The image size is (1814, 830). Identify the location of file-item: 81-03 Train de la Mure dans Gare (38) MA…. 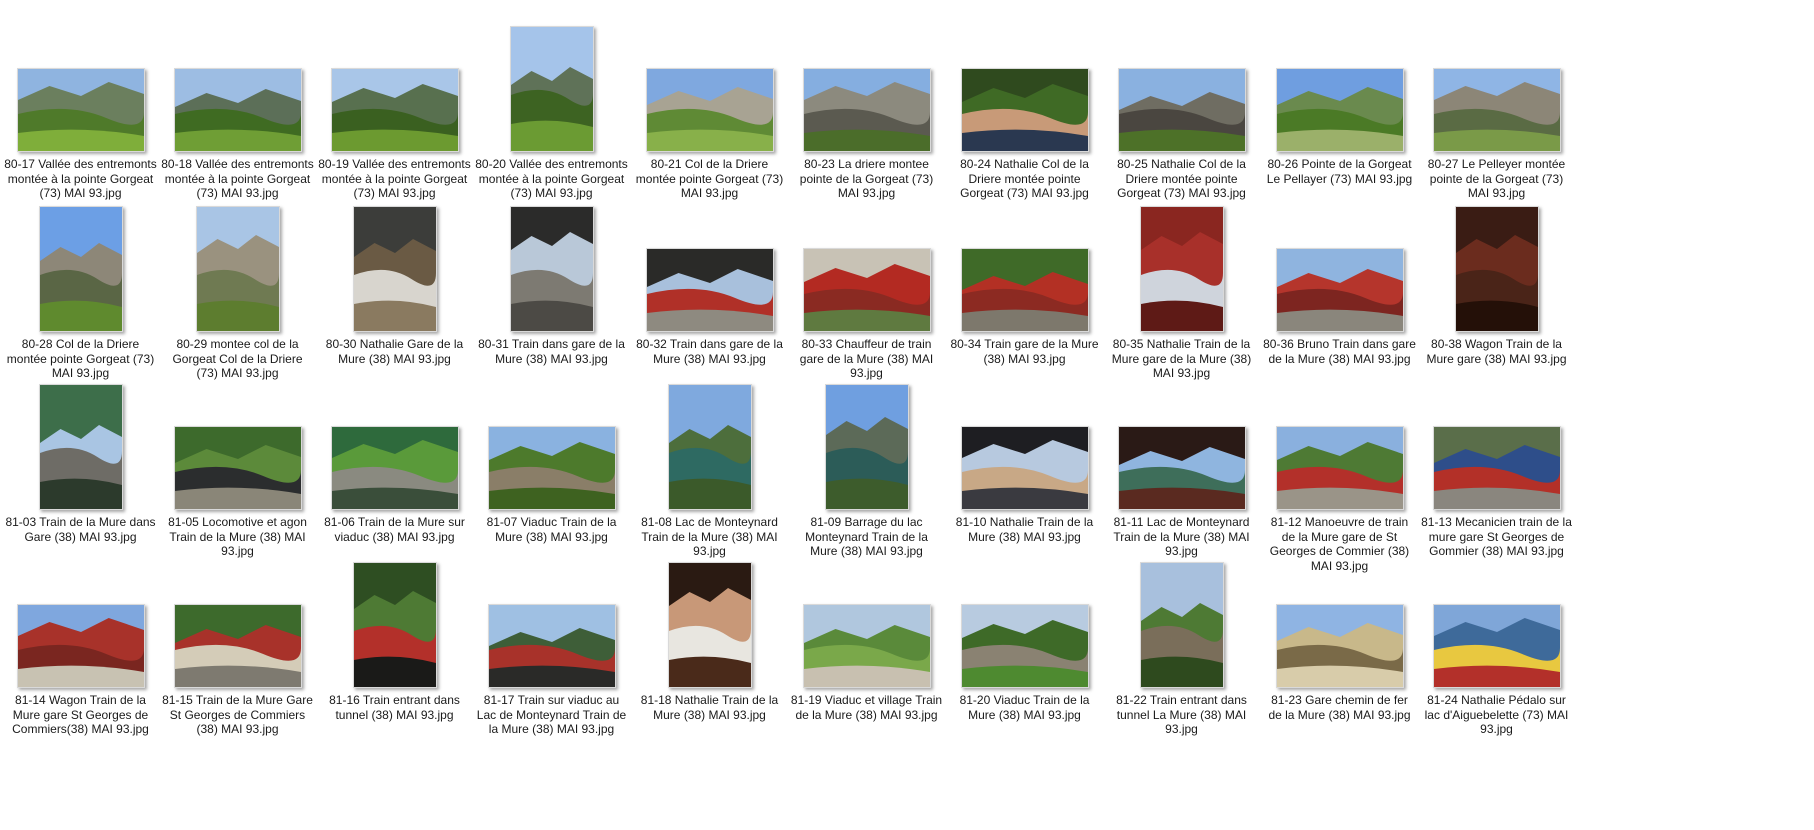
(80, 460).